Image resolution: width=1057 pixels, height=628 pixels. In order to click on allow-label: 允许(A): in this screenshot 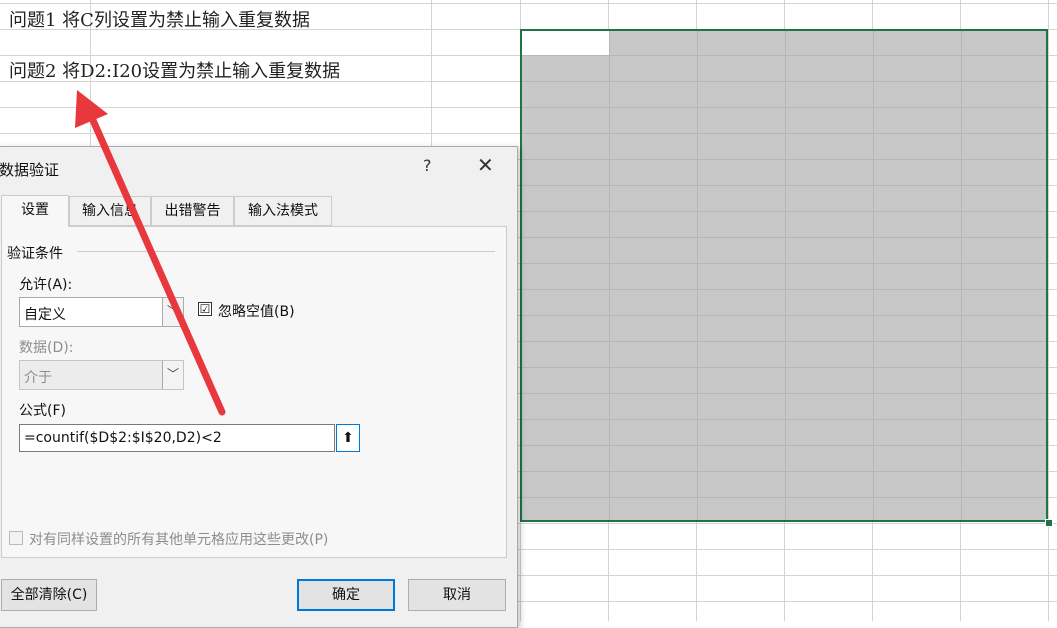, I will do `click(46, 285)`.